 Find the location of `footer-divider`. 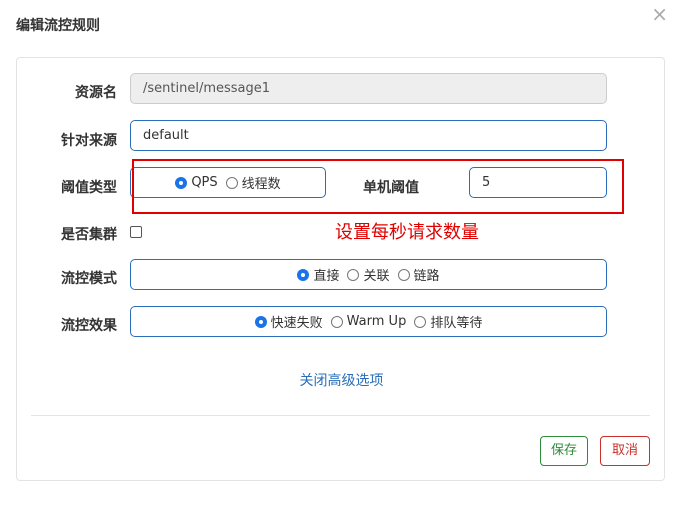

footer-divider is located at coordinates (340, 415).